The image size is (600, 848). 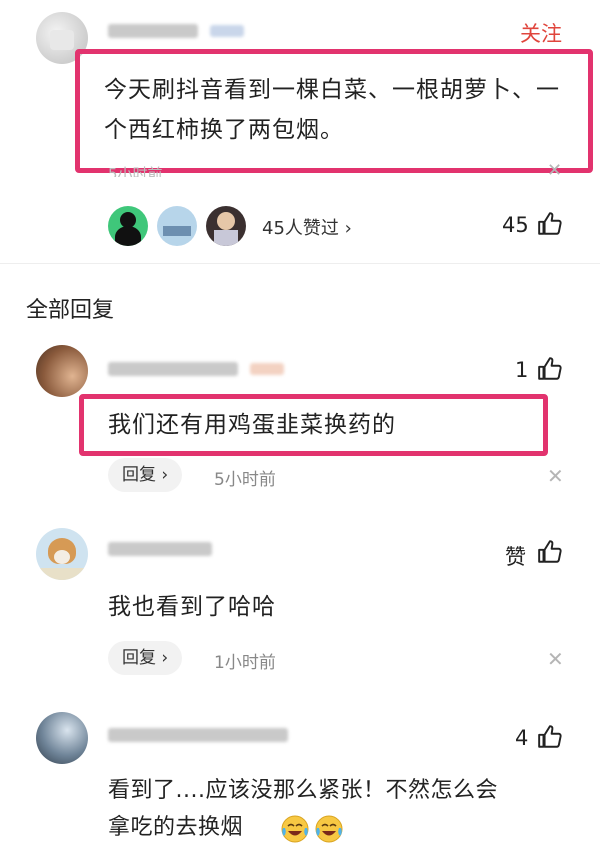 What do you see at coordinates (522, 370) in the screenshot?
I see `reply-like-count: 1` at bounding box center [522, 370].